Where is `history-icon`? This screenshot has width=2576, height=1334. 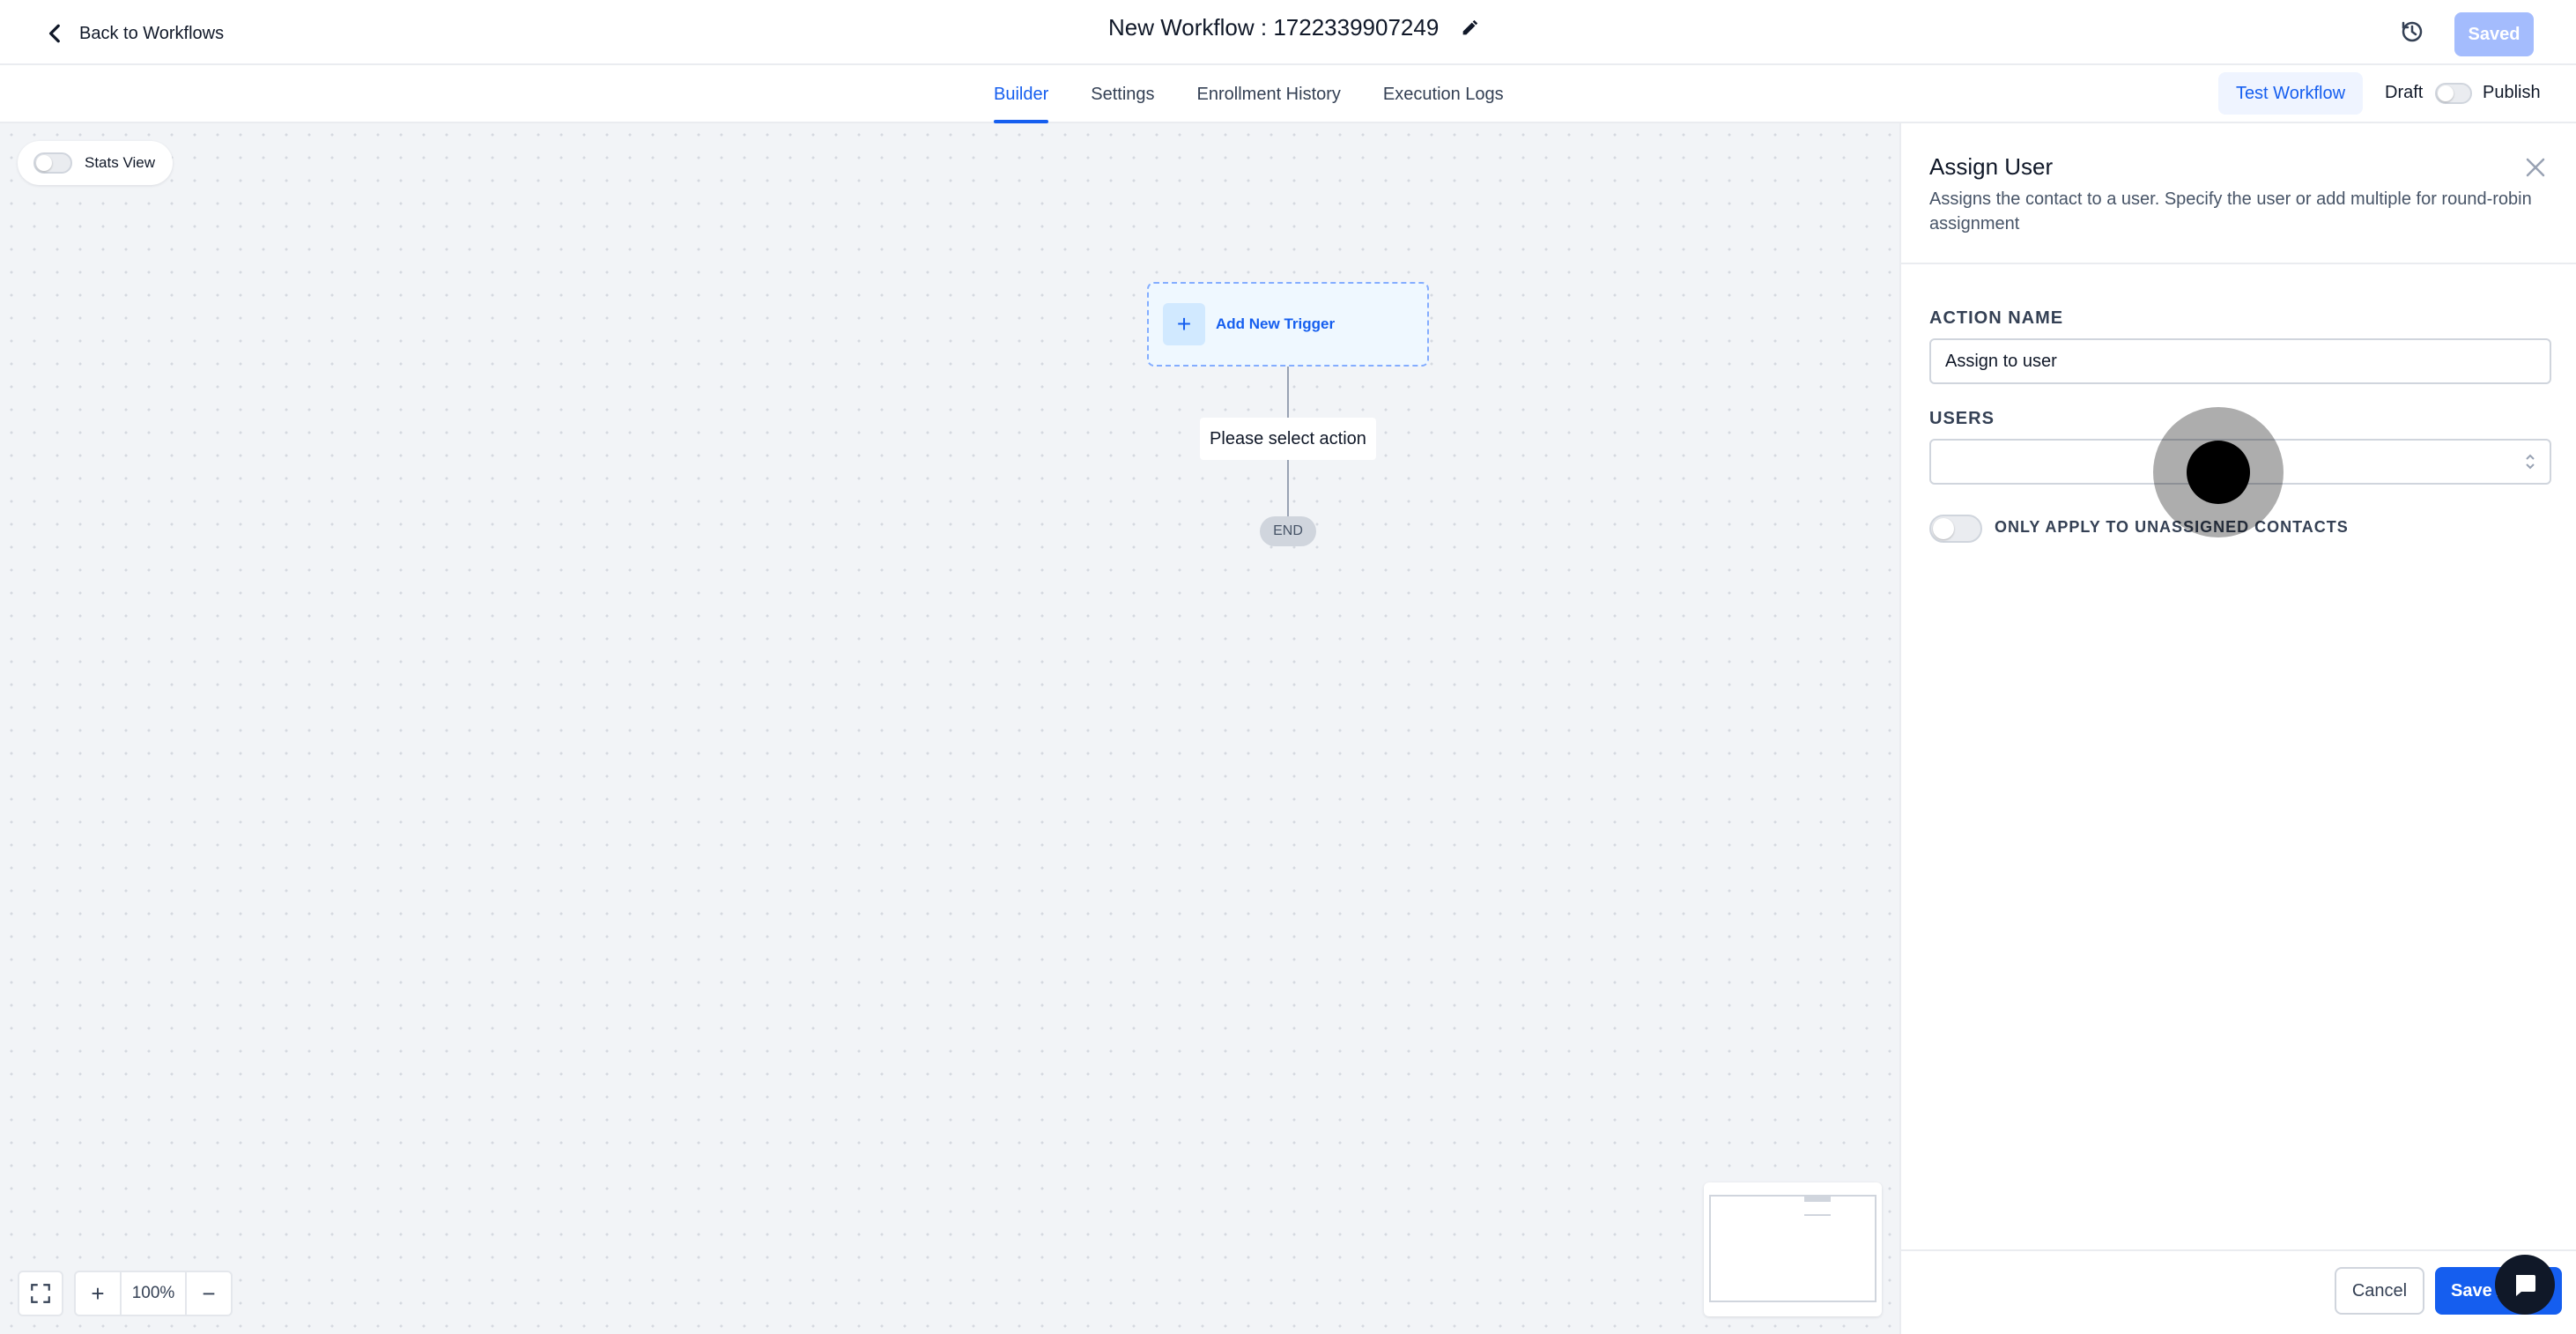
history-icon is located at coordinates (2412, 32).